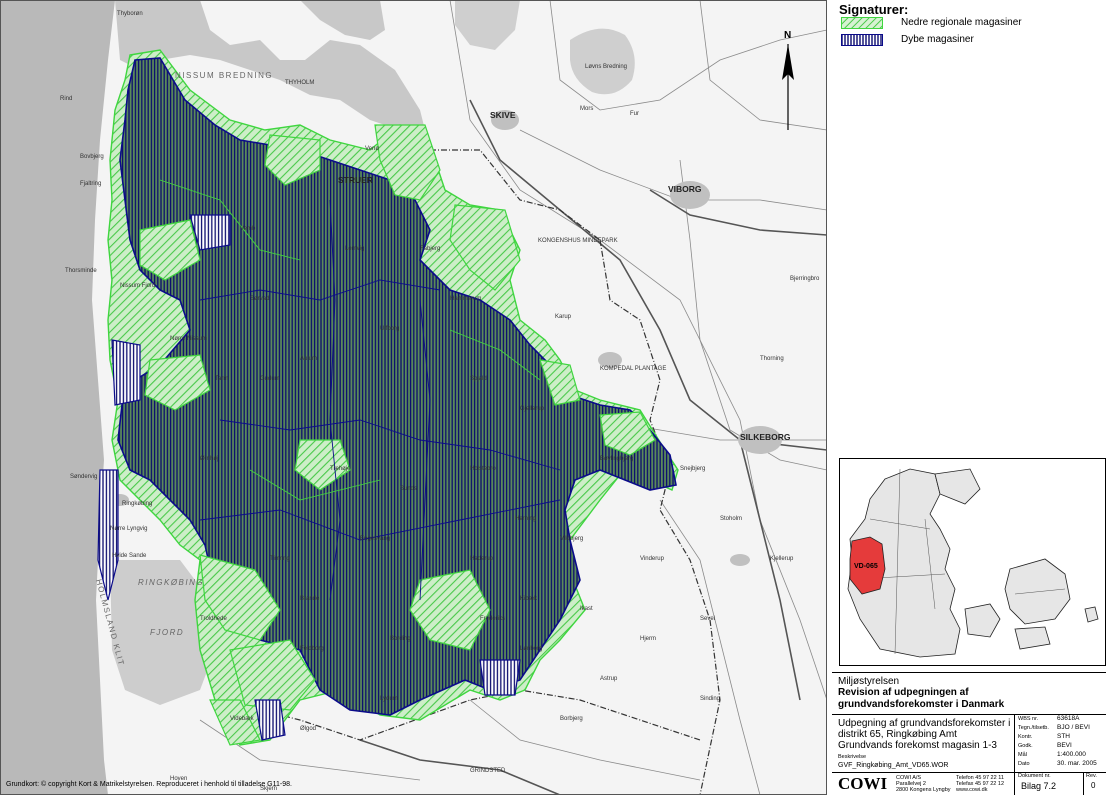 The image size is (1106, 795). Describe the element at coordinates (529, 599) in the screenshot. I see `place-label: Kibæk` at that location.